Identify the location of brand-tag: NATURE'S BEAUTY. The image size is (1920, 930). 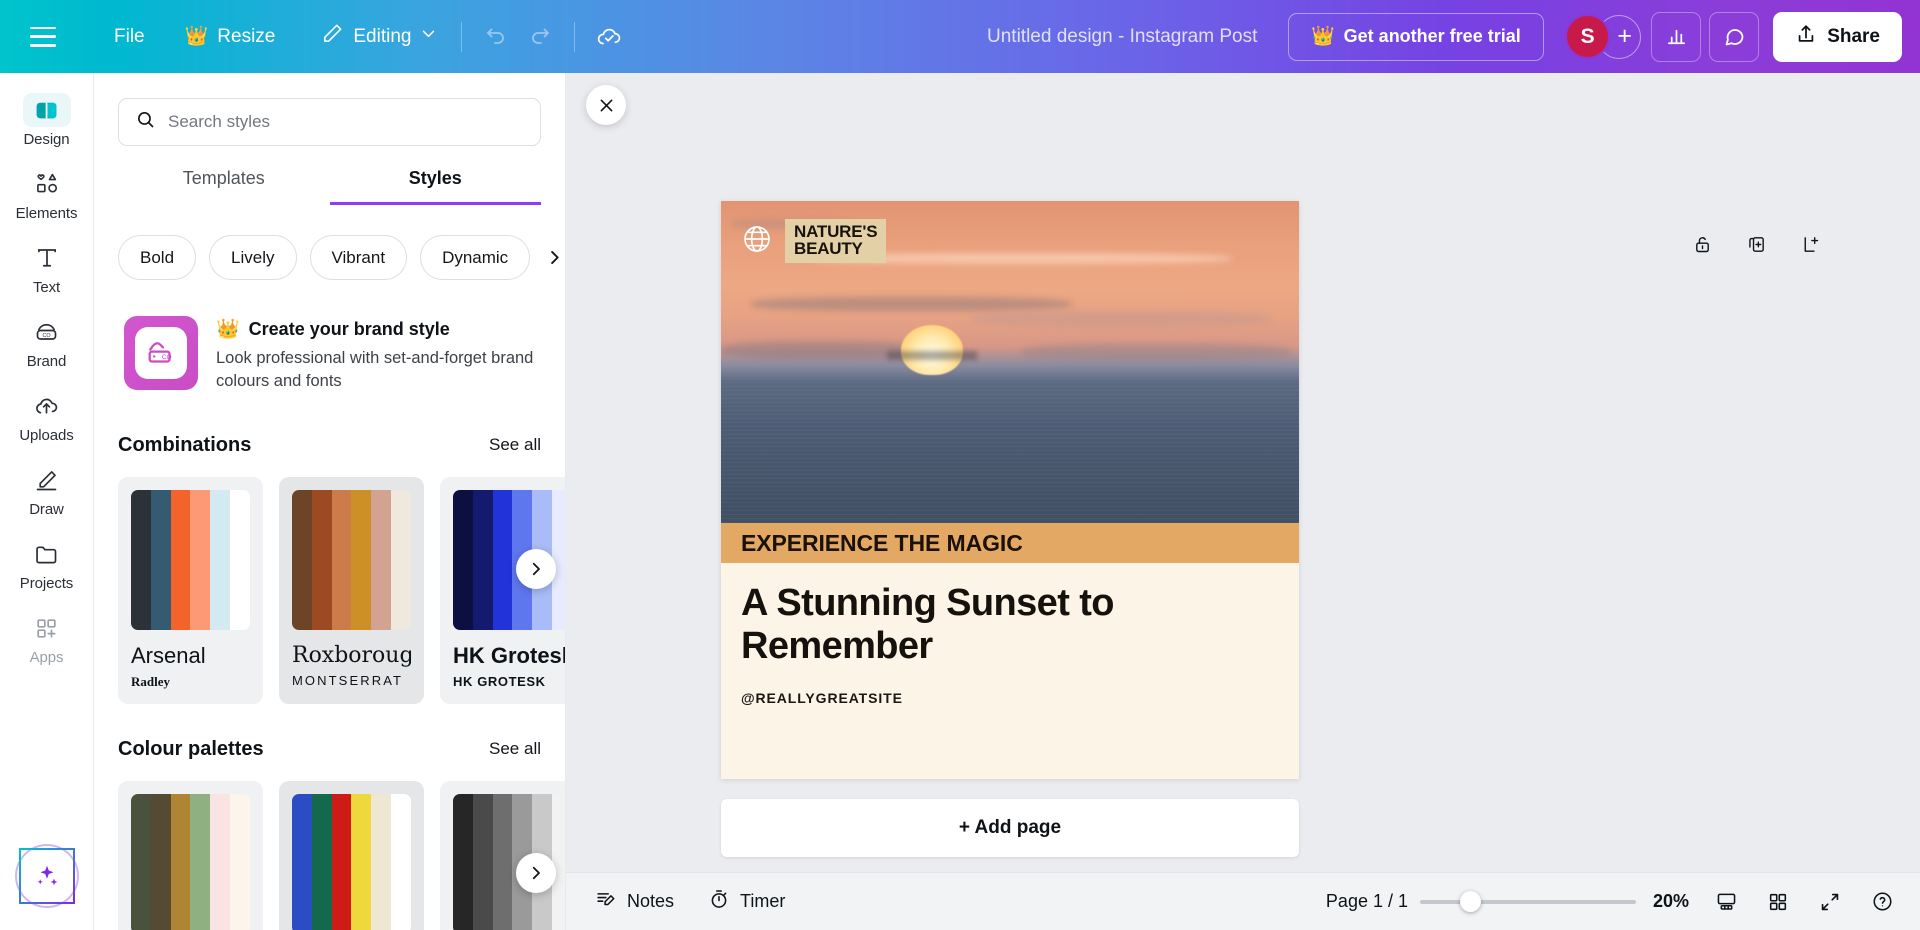
(836, 241).